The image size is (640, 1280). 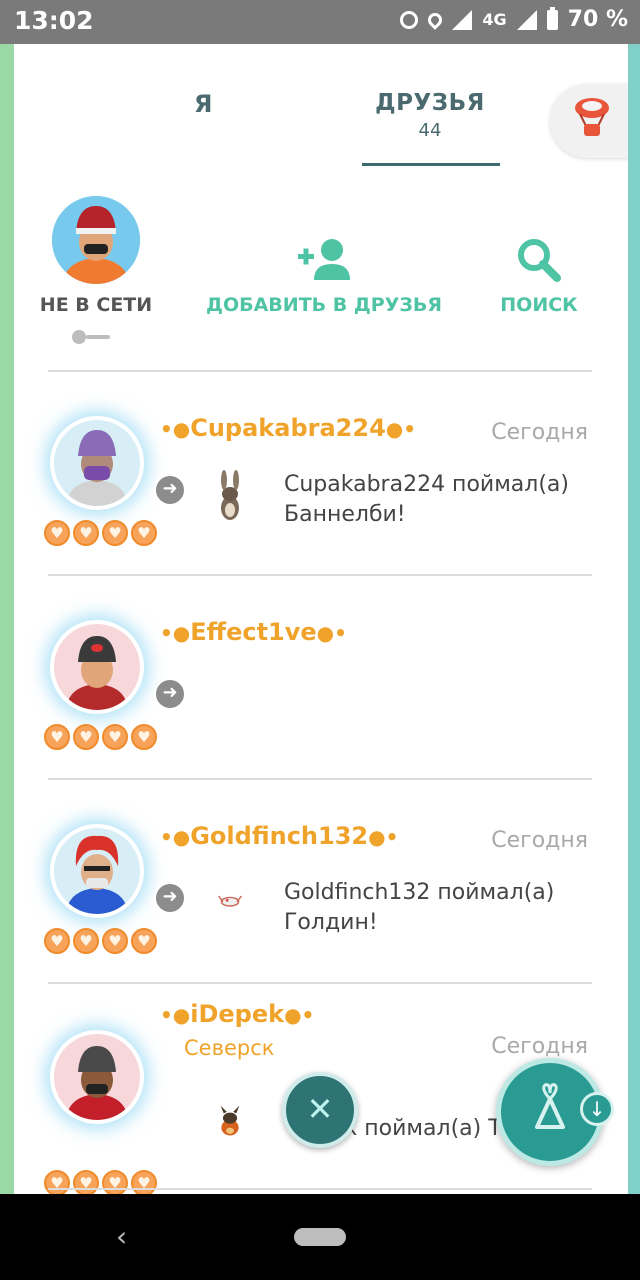 I want to click on toggle-knob, so click(x=79, y=337).